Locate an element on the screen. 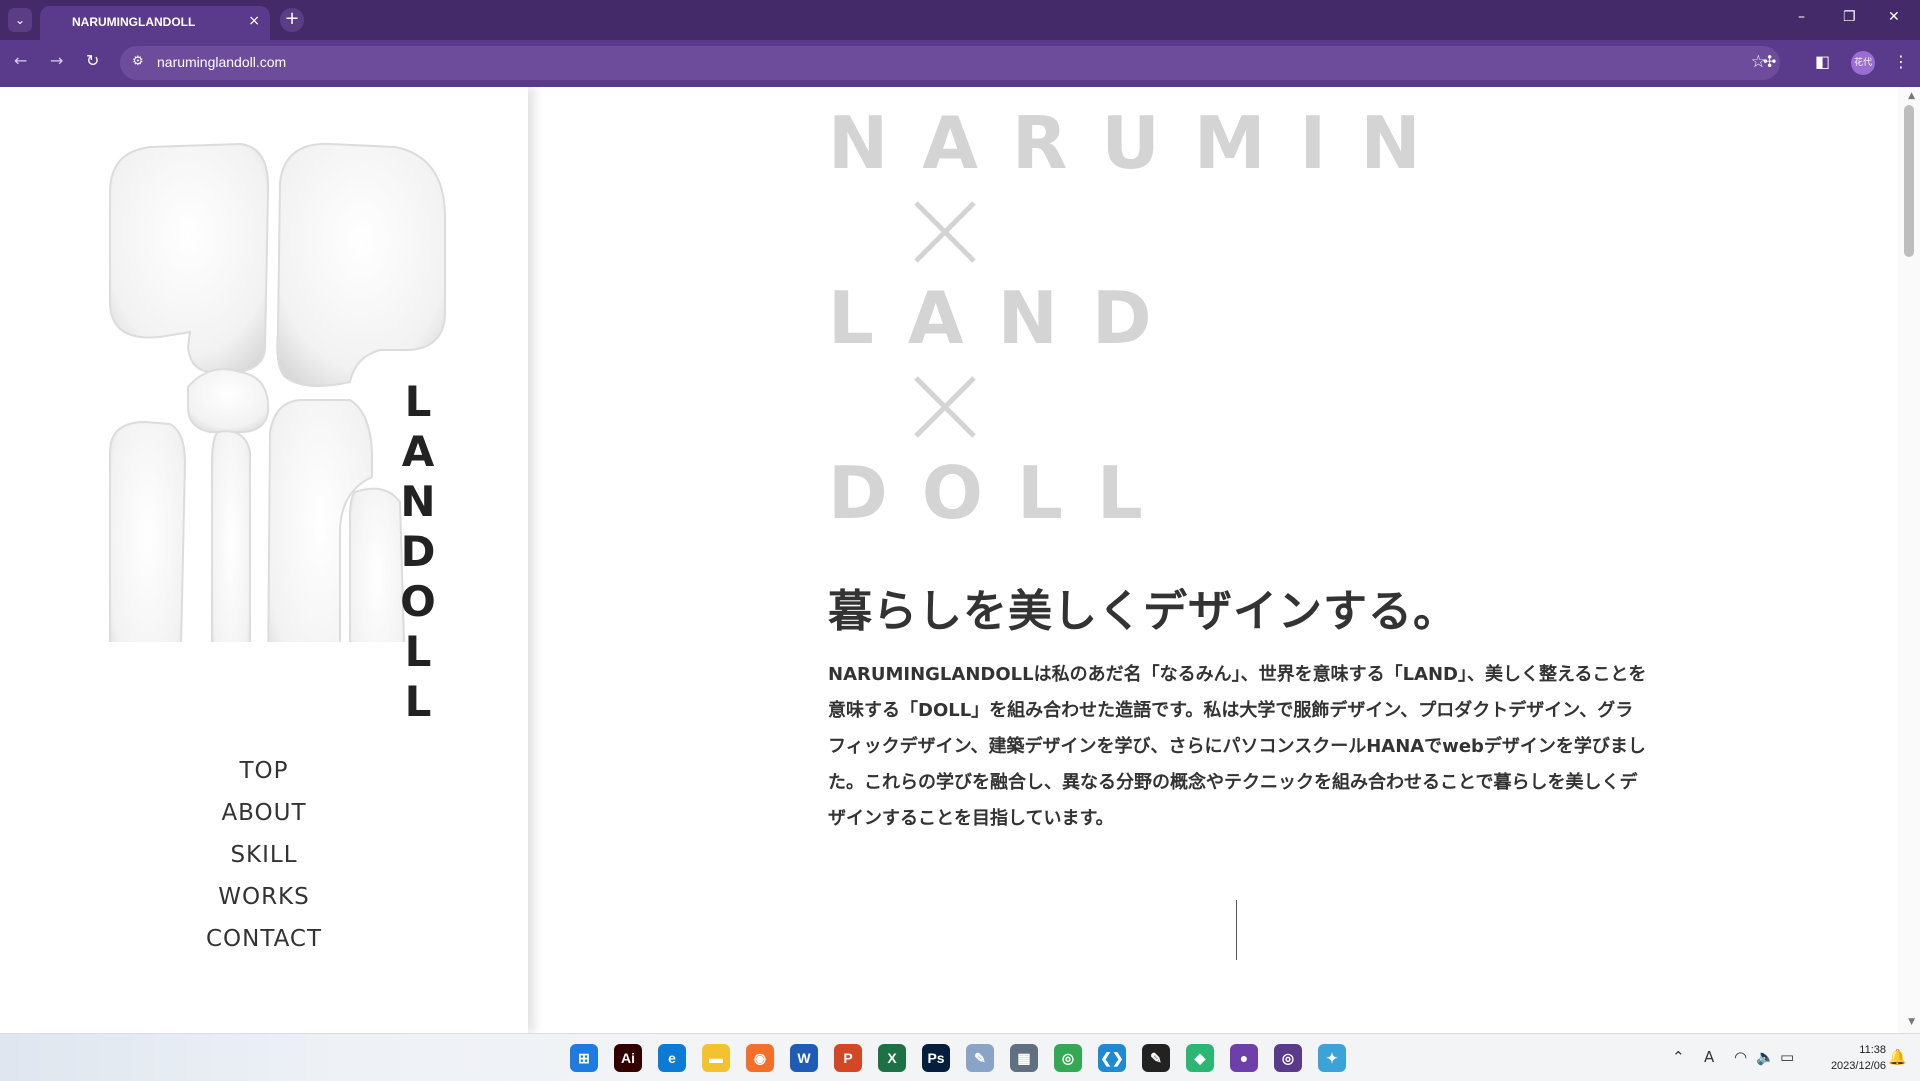 The height and width of the screenshot is (1081, 1920). sticky-notes-icon: ✎ is located at coordinates (1156, 1058).